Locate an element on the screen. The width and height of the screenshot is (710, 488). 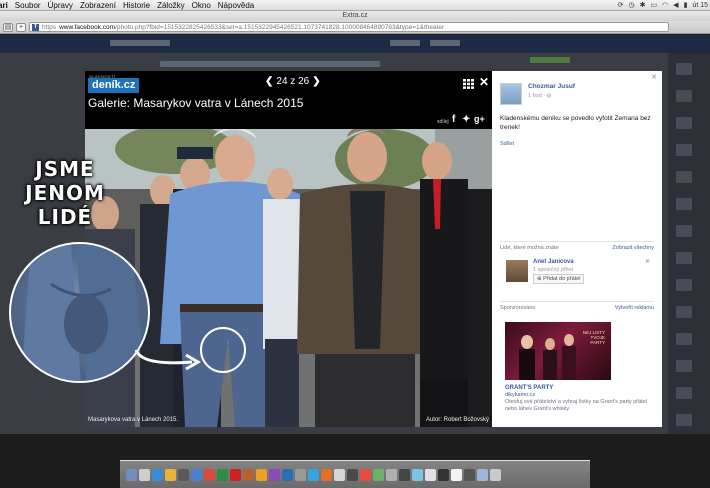
menu-file: Soubor is located at coordinates (28, 5).